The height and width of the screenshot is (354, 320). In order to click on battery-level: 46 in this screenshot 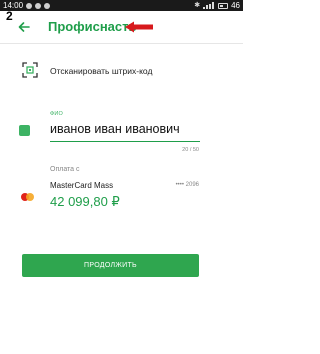, I will do `click(235, 5)`.